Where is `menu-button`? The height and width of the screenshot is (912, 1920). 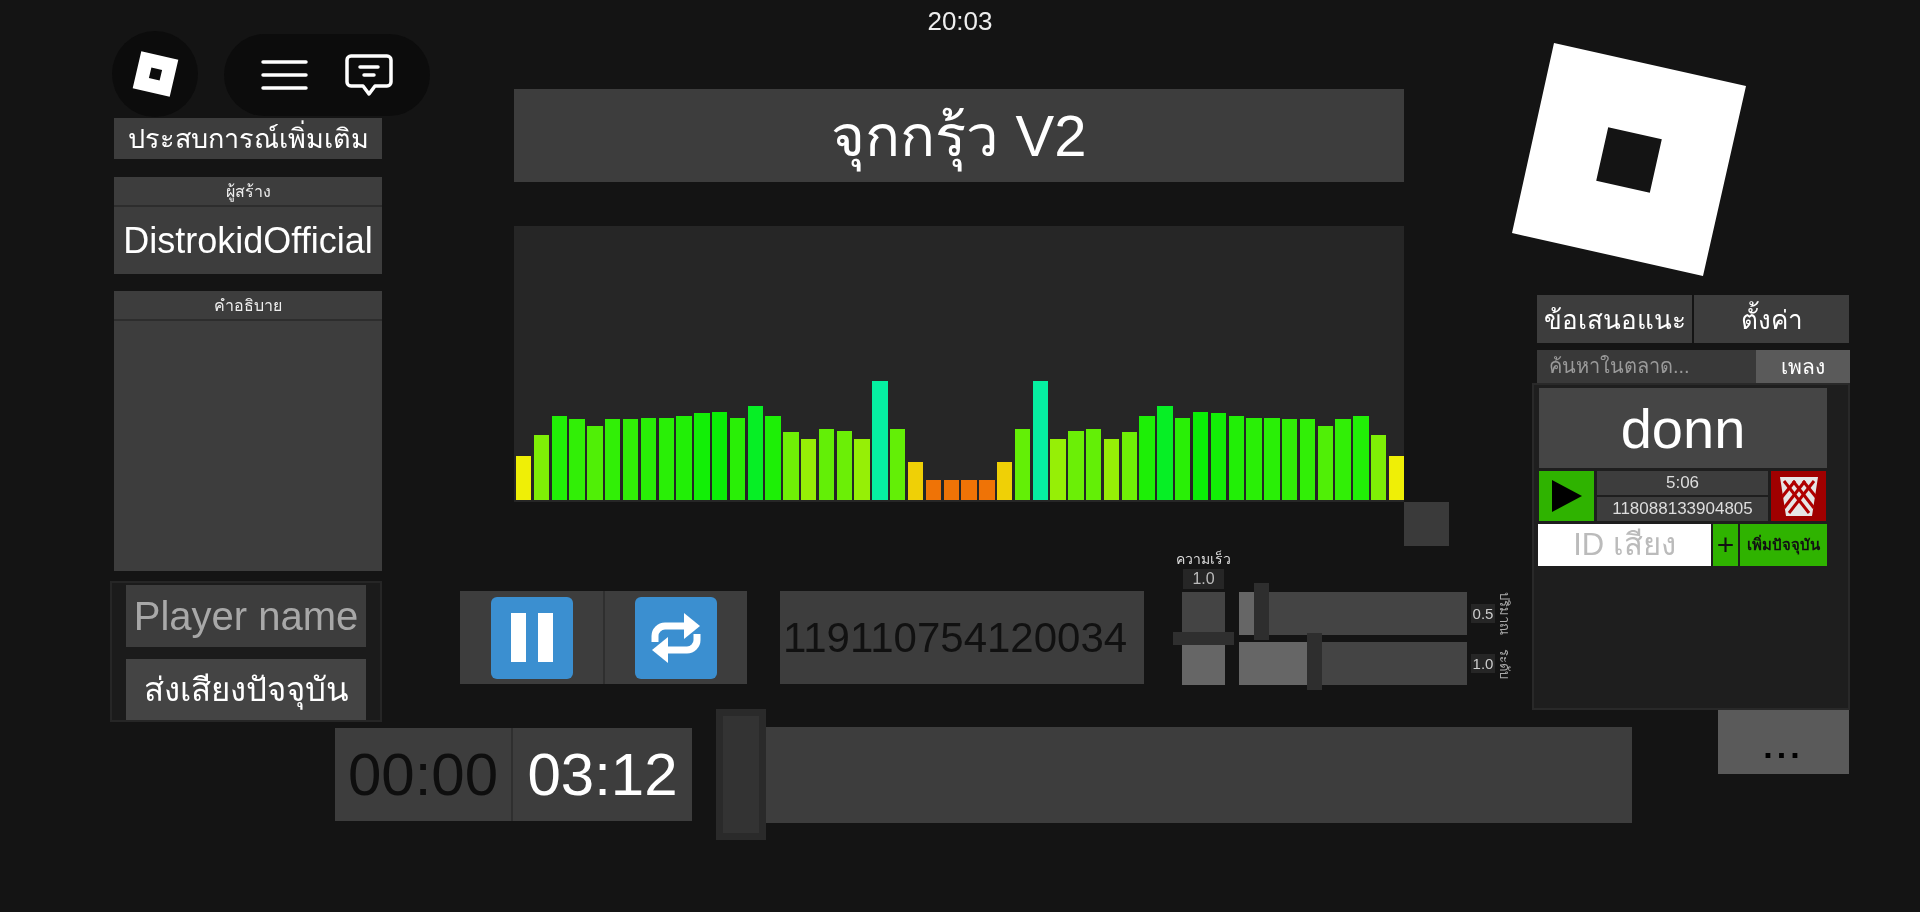 menu-button is located at coordinates (284, 75).